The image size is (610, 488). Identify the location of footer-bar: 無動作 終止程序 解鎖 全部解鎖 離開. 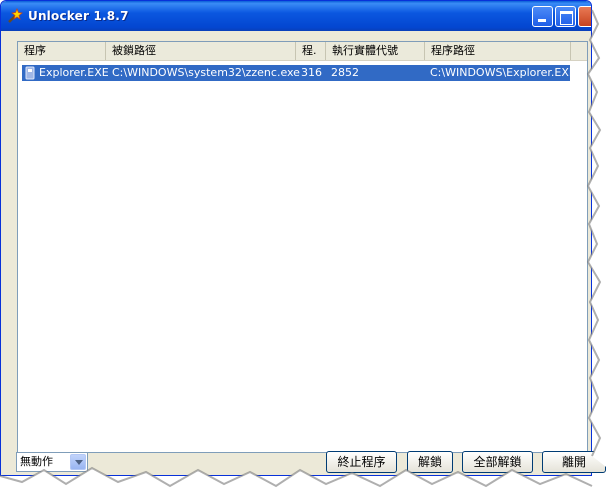
(305, 467).